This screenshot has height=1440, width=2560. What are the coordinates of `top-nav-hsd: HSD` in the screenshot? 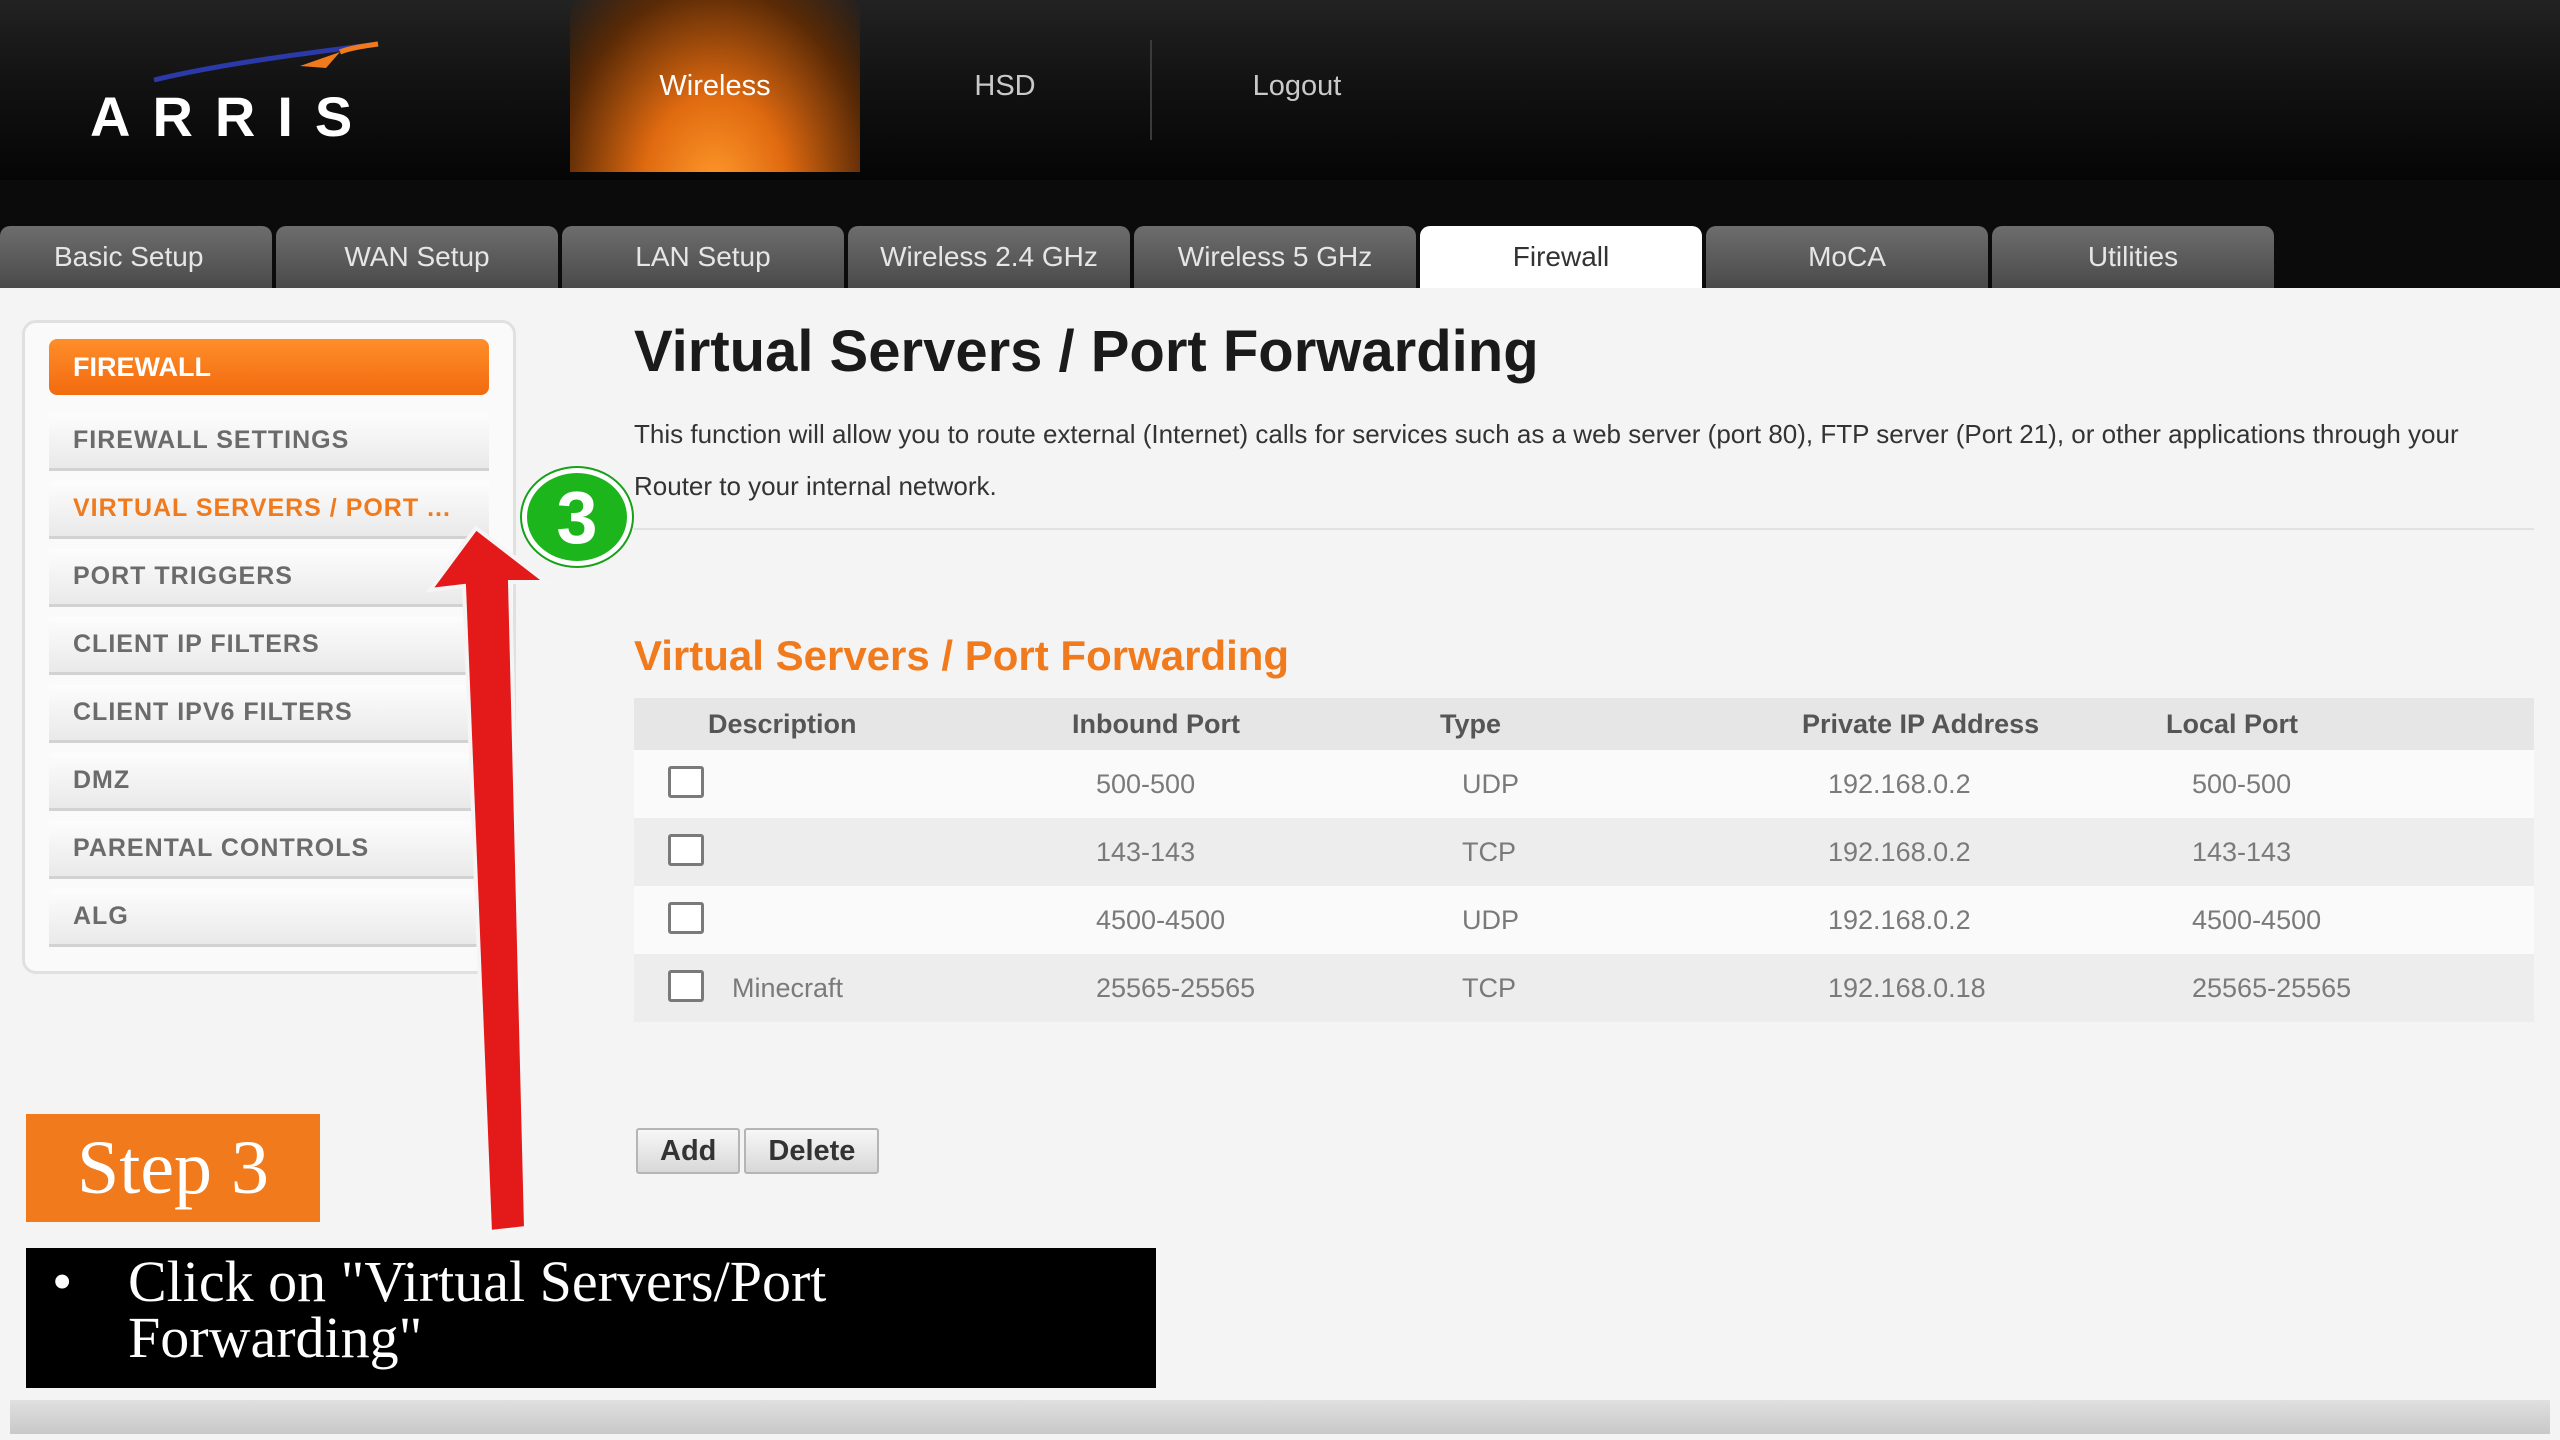 It's located at (1005, 86).